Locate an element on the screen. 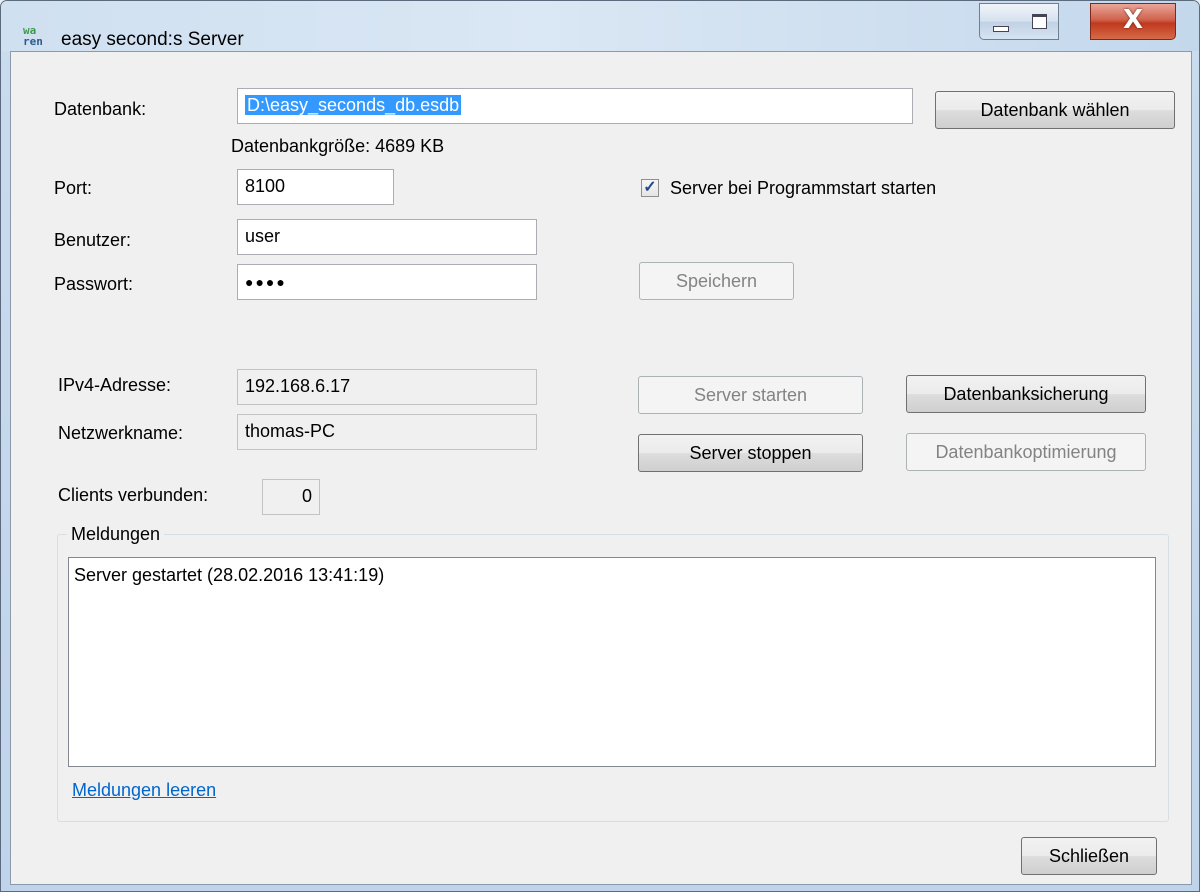 Image resolution: width=1200 pixels, height=892 pixels. password-input: ●●●● is located at coordinates (387, 282).